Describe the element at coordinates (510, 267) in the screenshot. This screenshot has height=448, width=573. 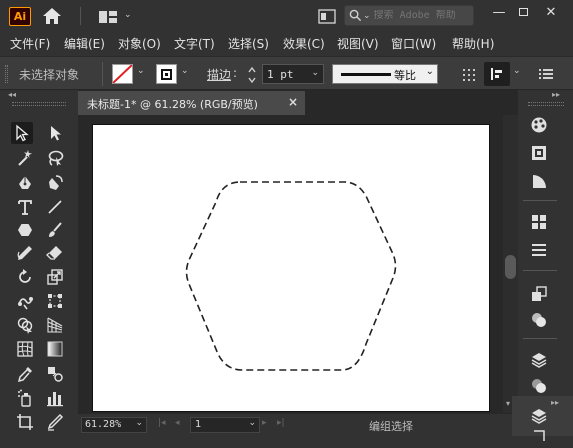
I see `vertical-scroll-thumb` at that location.